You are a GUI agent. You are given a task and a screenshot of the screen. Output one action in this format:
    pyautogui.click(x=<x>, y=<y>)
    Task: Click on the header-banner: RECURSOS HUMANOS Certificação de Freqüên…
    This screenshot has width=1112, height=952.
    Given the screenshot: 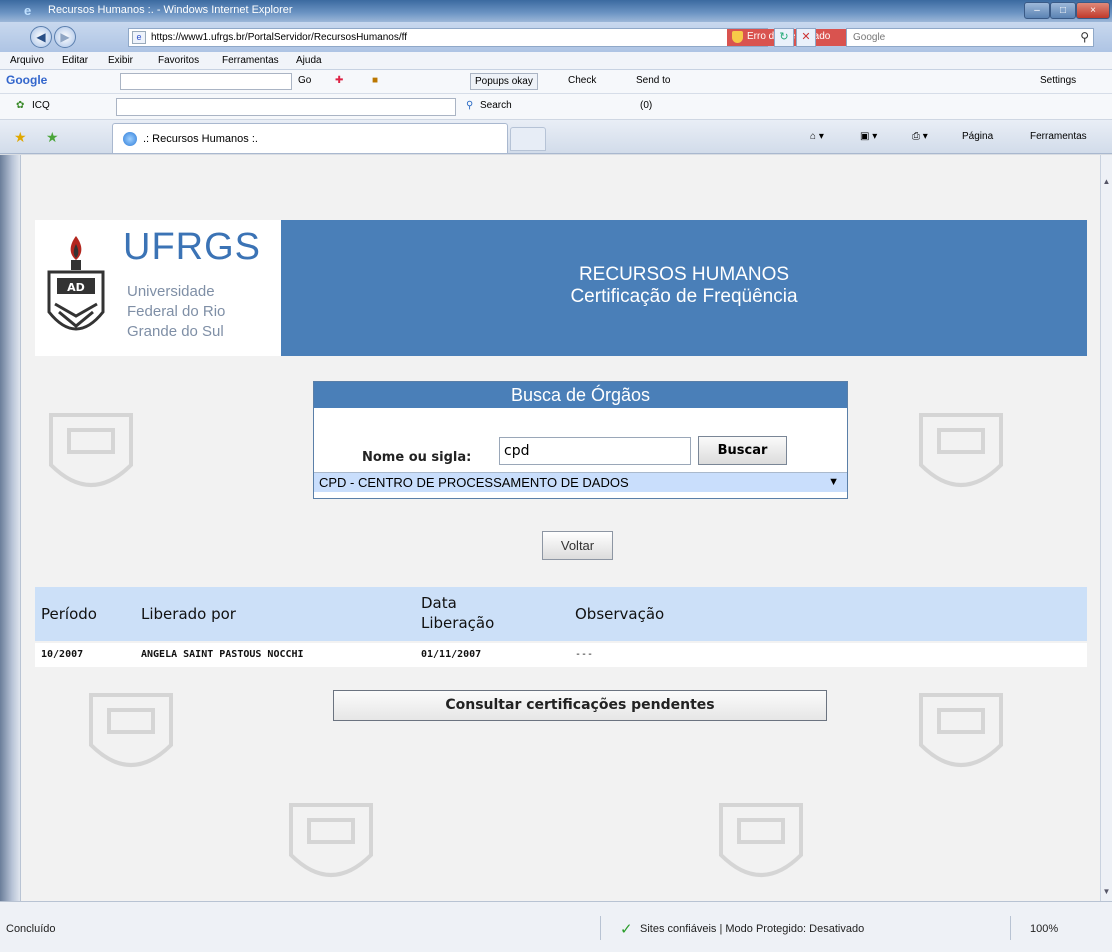 What is the action you would take?
    pyautogui.click(x=684, y=288)
    